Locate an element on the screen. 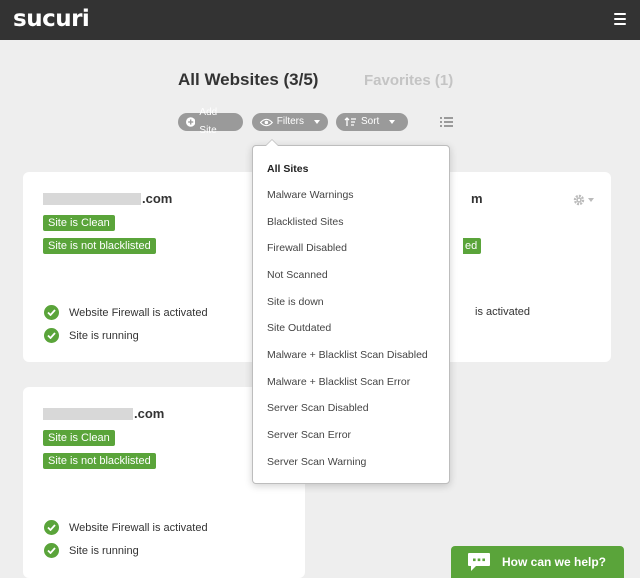 This screenshot has width=640, height=578. top-bar: sucuri is located at coordinates (320, 20).